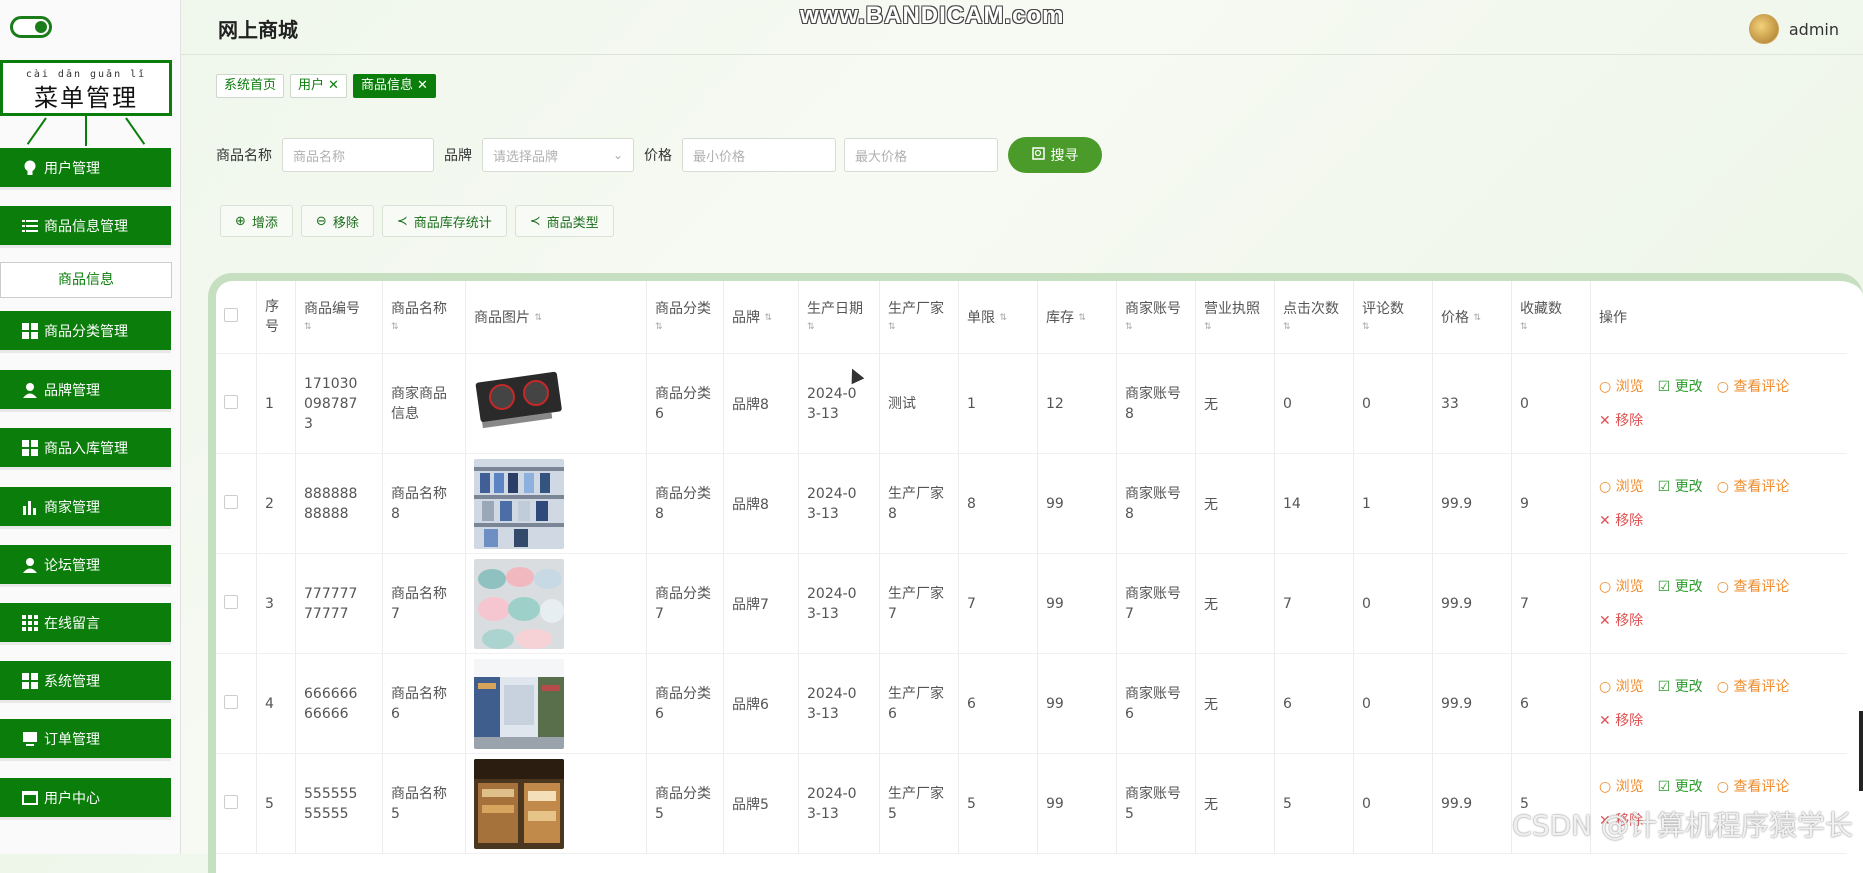 The image size is (1863, 873). I want to click on type-stats-button: ≺ 商品类型, so click(564, 221).